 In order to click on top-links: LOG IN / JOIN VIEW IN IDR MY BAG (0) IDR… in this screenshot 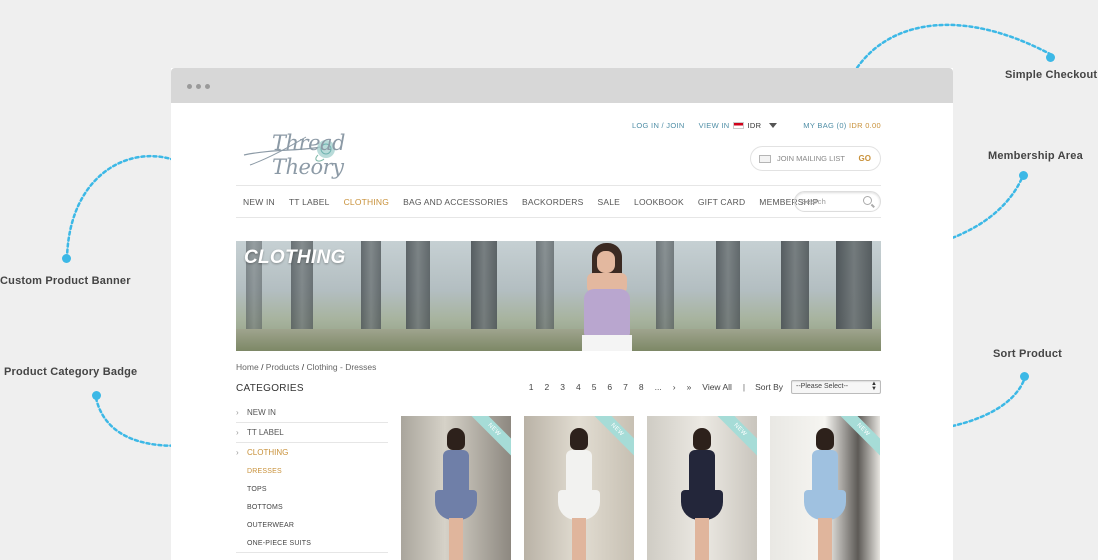, I will do `click(756, 125)`.